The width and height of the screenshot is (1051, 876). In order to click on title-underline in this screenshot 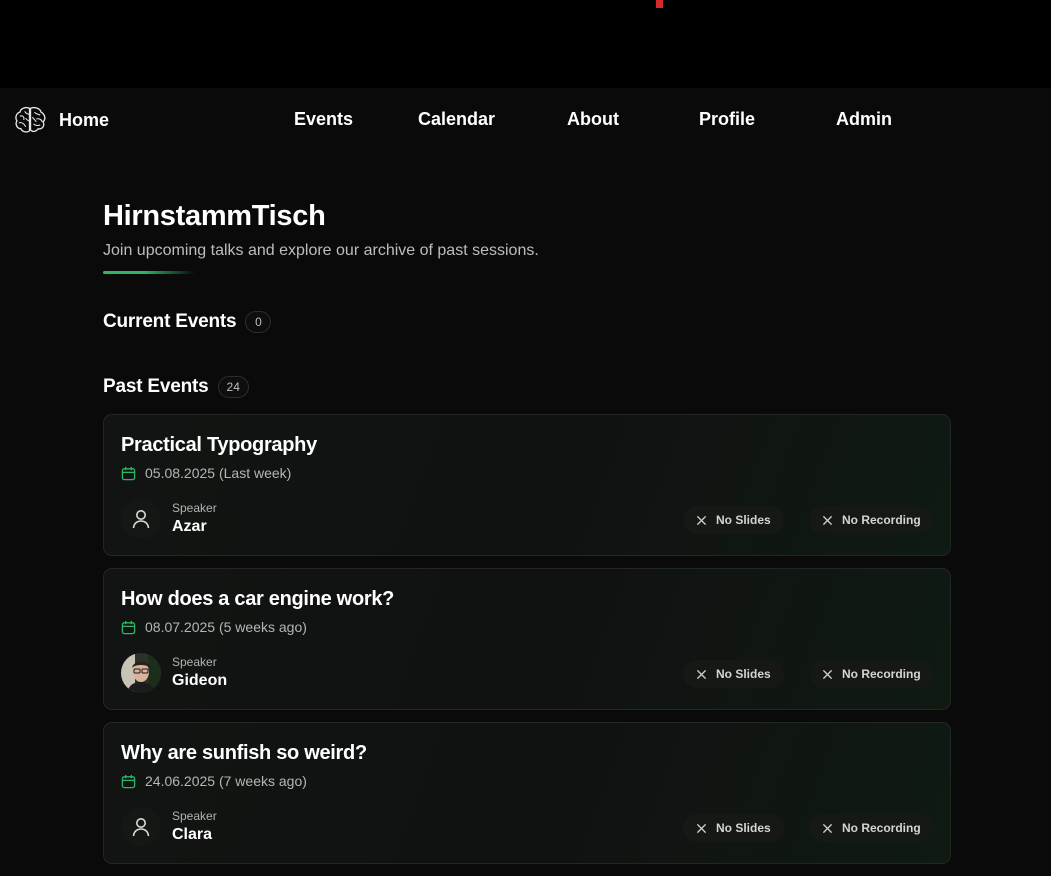, I will do `click(149, 272)`.